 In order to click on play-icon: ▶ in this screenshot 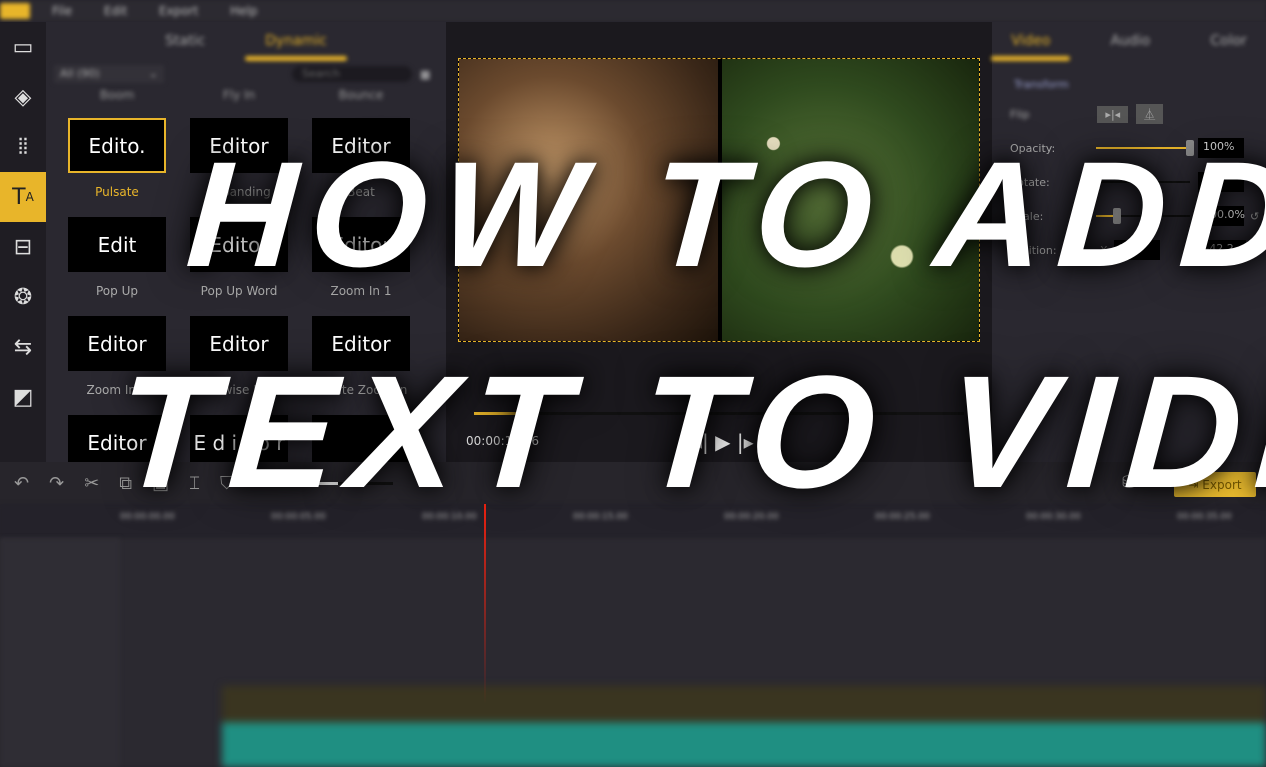, I will do `click(722, 442)`.